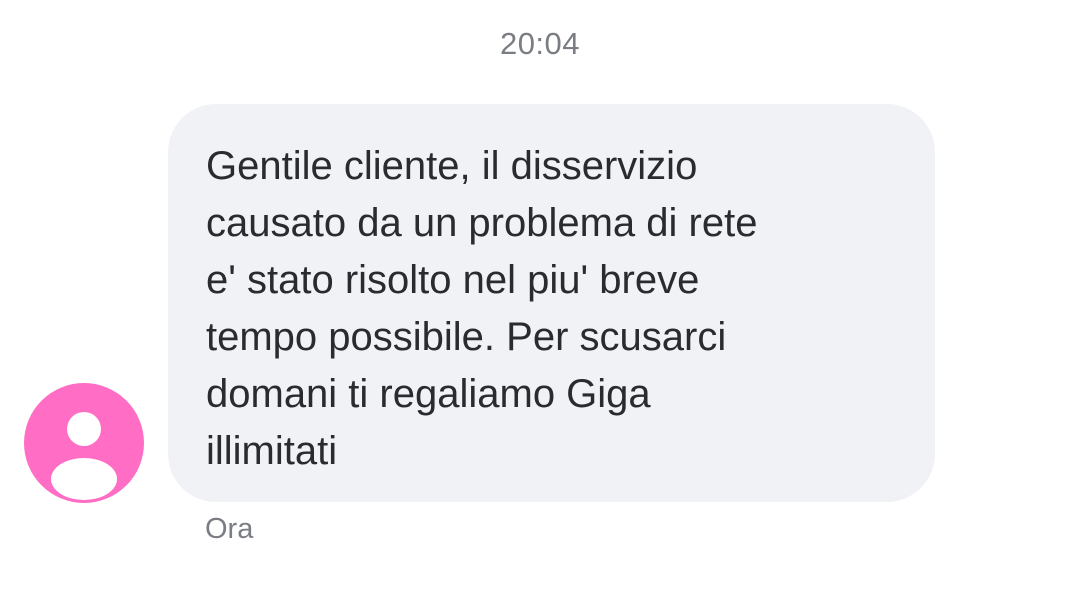 The width and height of the screenshot is (1080, 610). I want to click on message-status: Ora, so click(229, 529).